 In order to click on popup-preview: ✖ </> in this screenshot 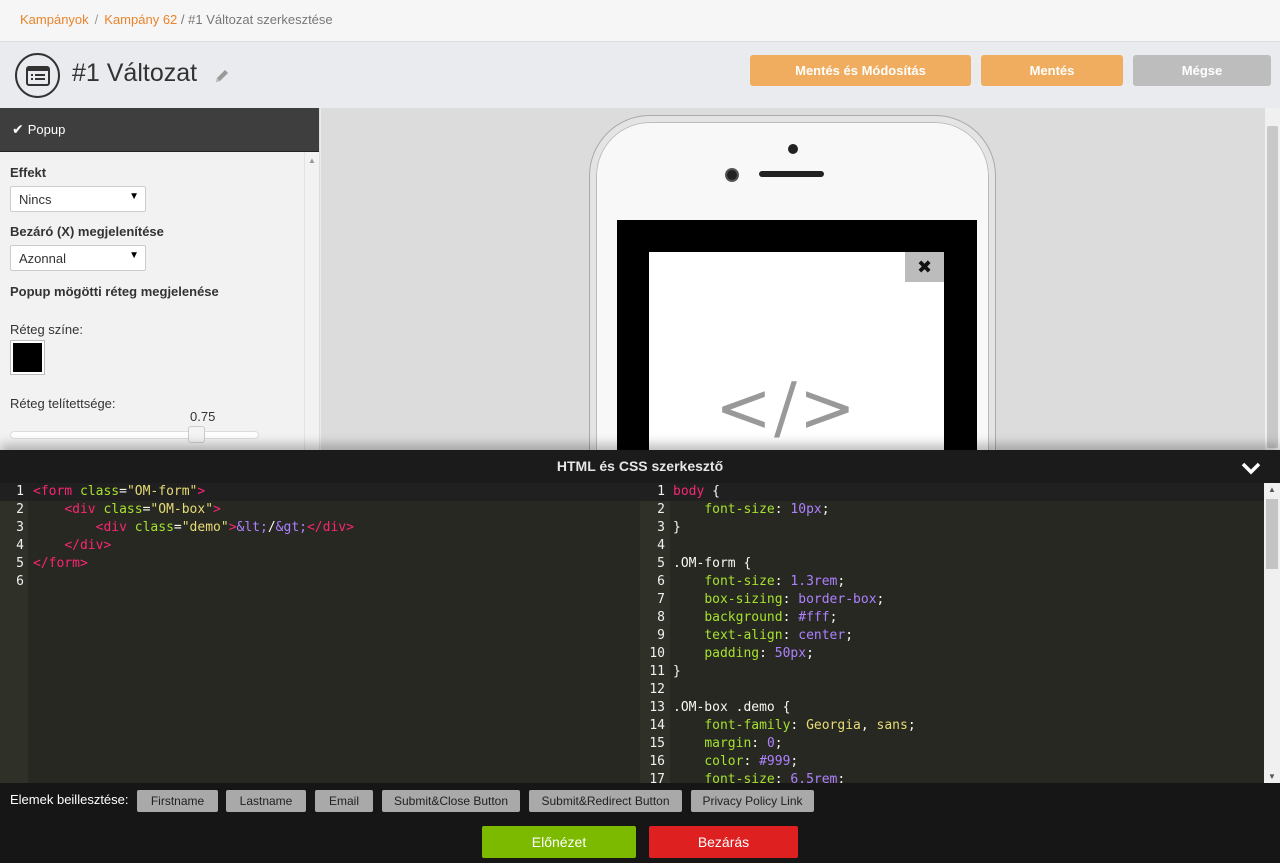, I will do `click(796, 351)`.